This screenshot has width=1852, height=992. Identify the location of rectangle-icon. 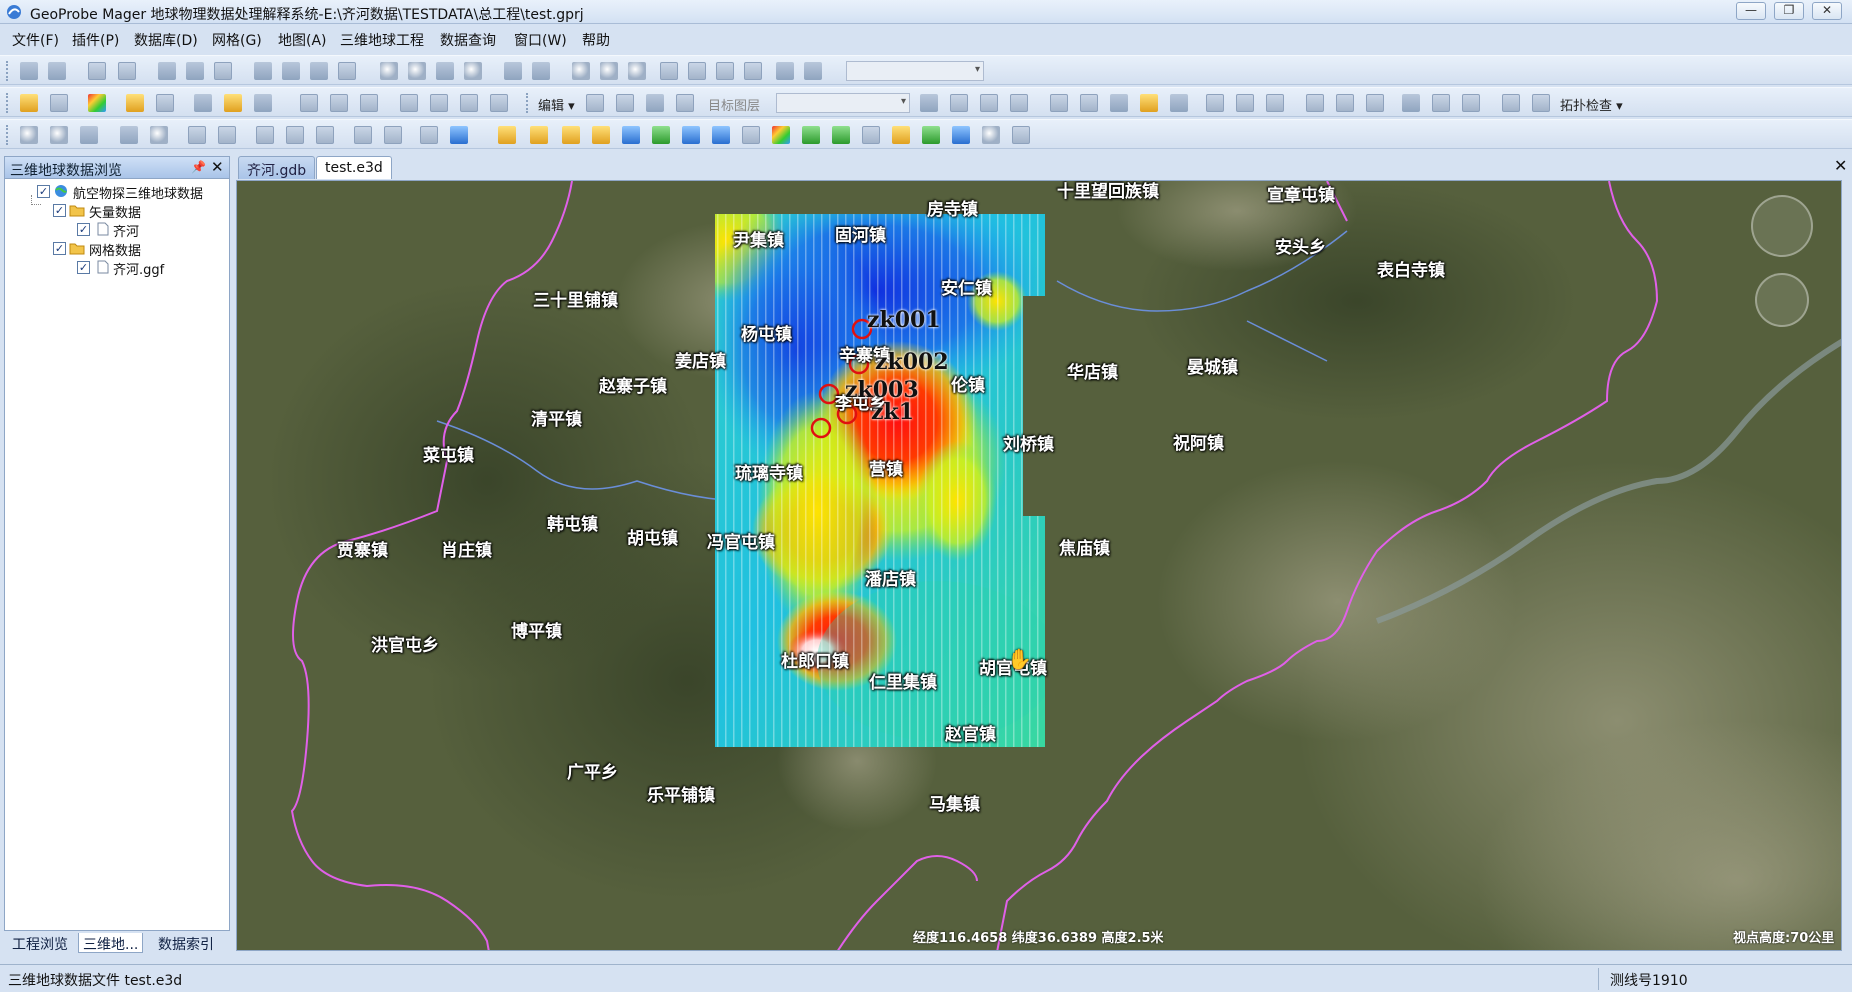
(97, 71).